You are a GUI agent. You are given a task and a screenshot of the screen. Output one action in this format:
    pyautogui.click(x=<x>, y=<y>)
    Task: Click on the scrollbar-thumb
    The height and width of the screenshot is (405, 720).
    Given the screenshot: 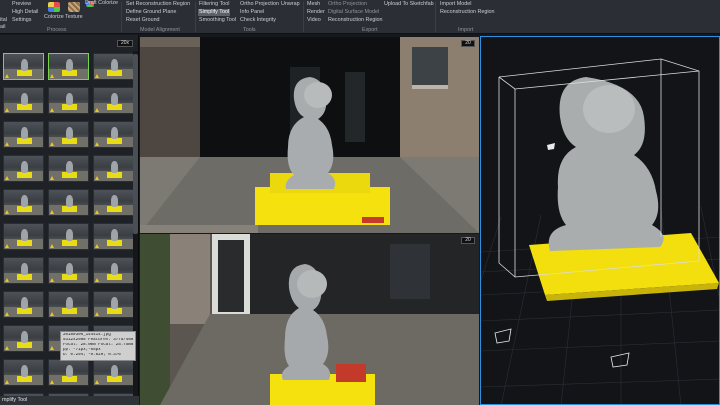 What is the action you would take?
    pyautogui.click(x=135, y=144)
    